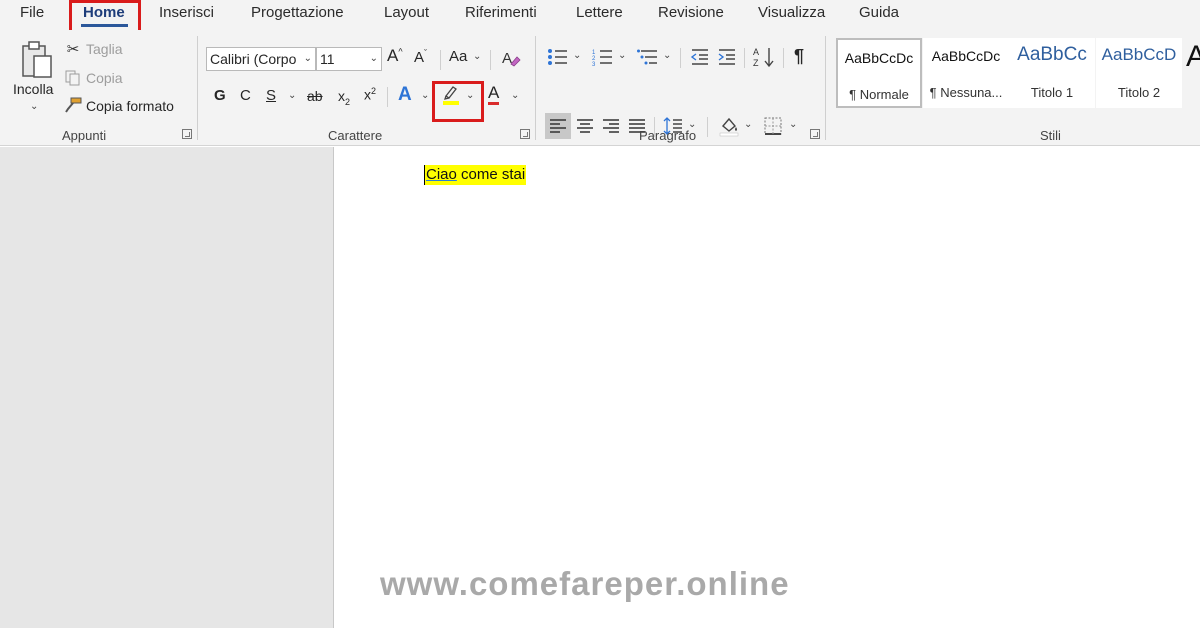 The height and width of the screenshot is (628, 1200). What do you see at coordinates (879, 94) in the screenshot?
I see `style-name: ¶ Normale` at bounding box center [879, 94].